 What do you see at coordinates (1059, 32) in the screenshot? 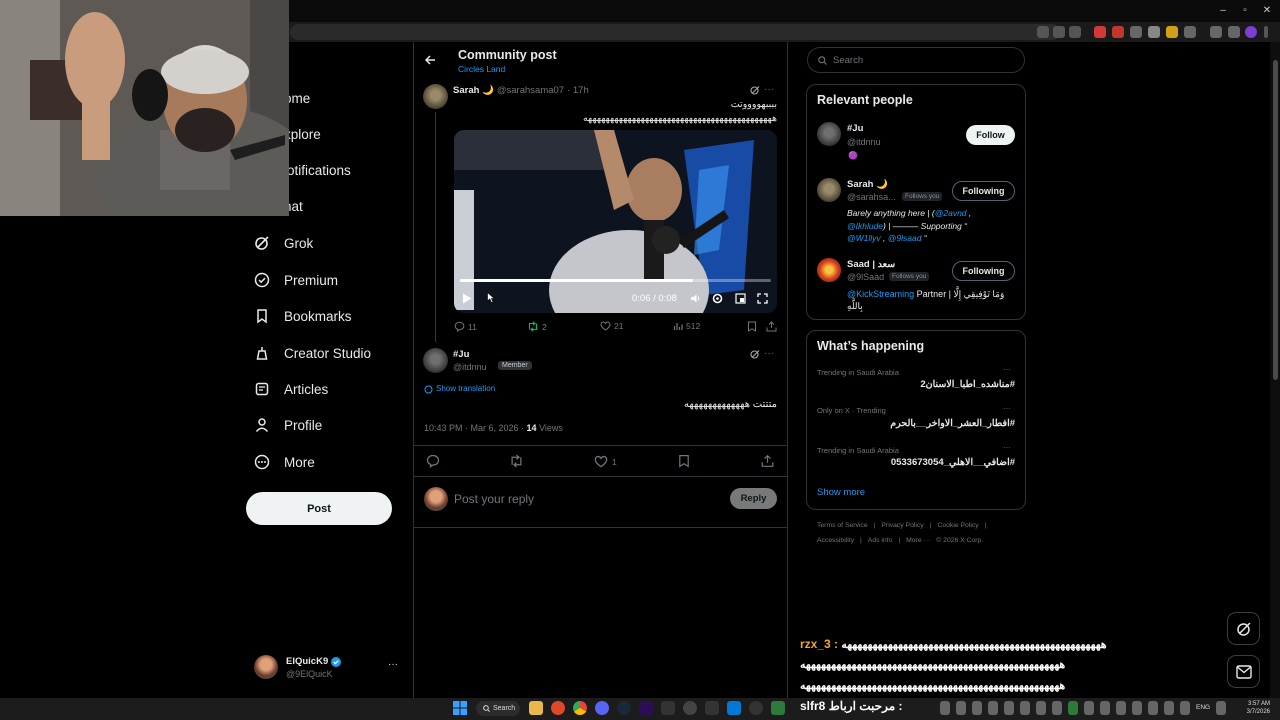
I see `cast-icon` at bounding box center [1059, 32].